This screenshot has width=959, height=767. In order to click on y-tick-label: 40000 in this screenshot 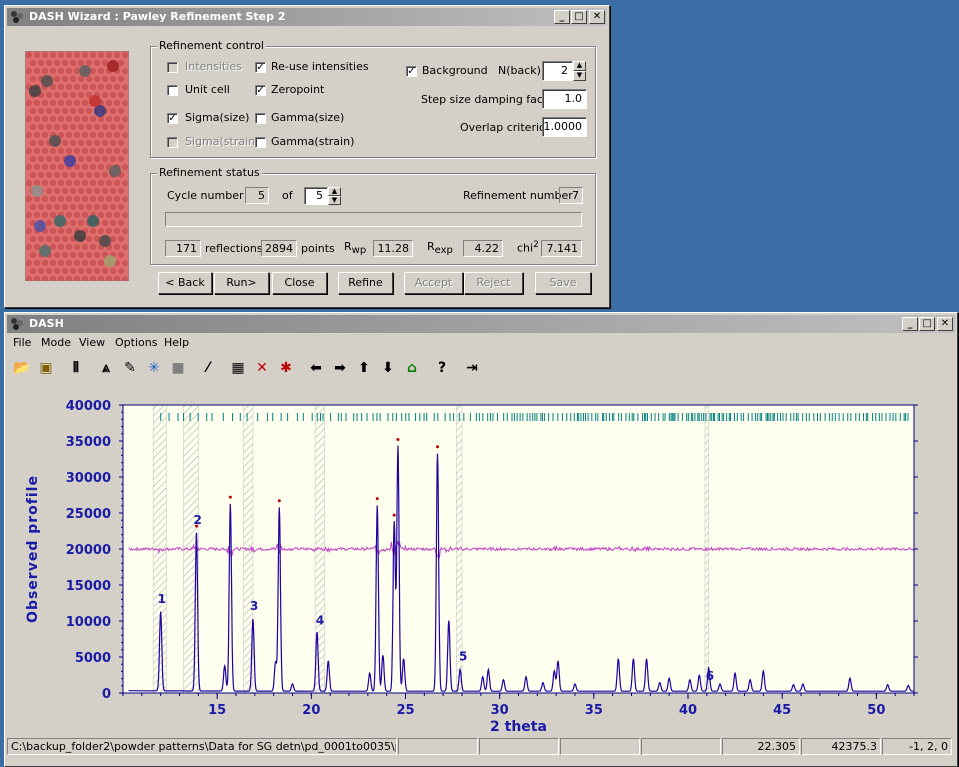, I will do `click(88, 406)`.